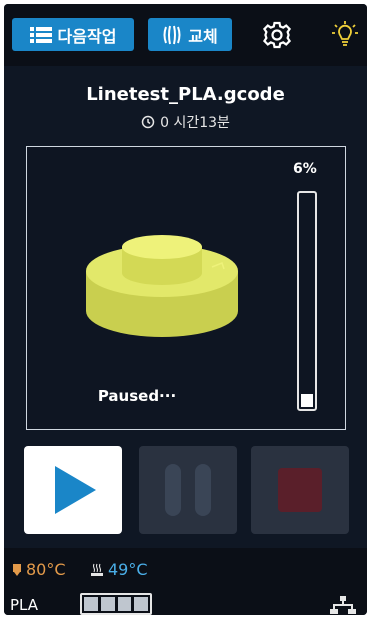 This screenshot has height=619, width=371. I want to click on next-job-button: 다음작업, so click(73, 34).